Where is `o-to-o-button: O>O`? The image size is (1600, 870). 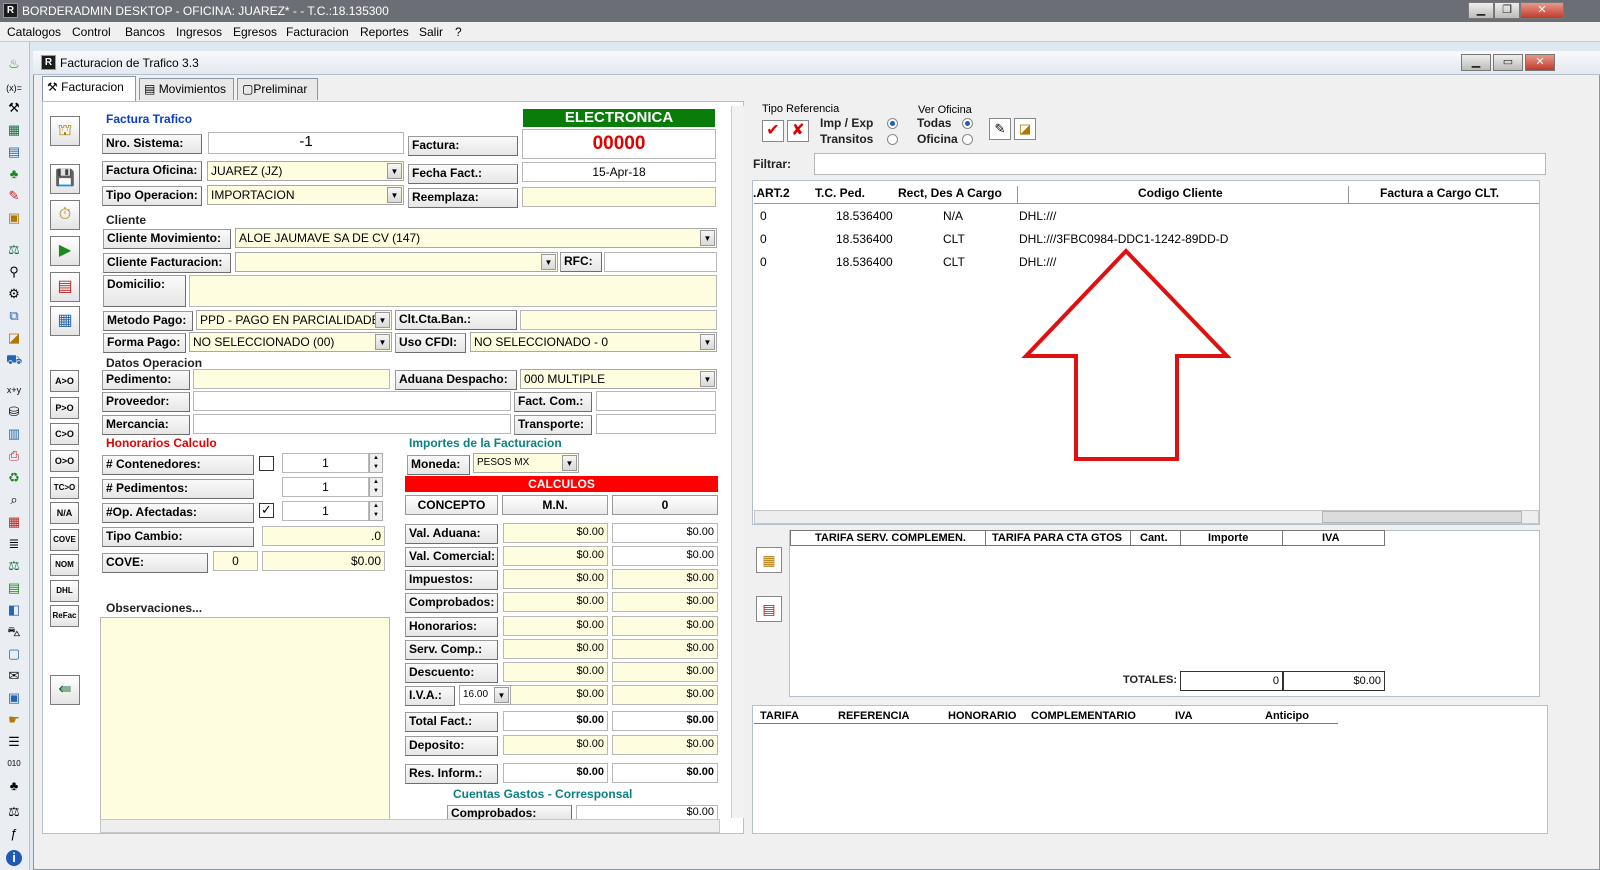 o-to-o-button: O>O is located at coordinates (64, 461).